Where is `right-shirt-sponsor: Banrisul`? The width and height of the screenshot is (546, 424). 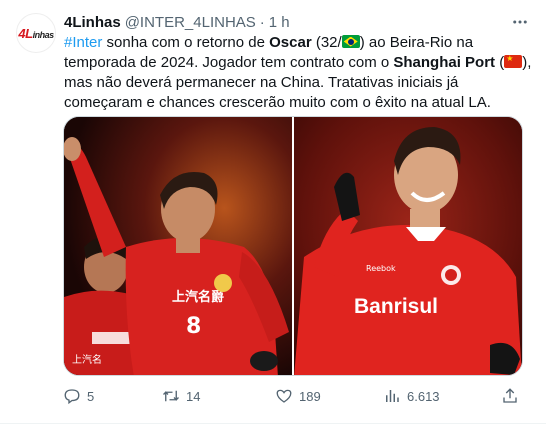
right-shirt-sponsor: Banrisul is located at coordinates (396, 306).